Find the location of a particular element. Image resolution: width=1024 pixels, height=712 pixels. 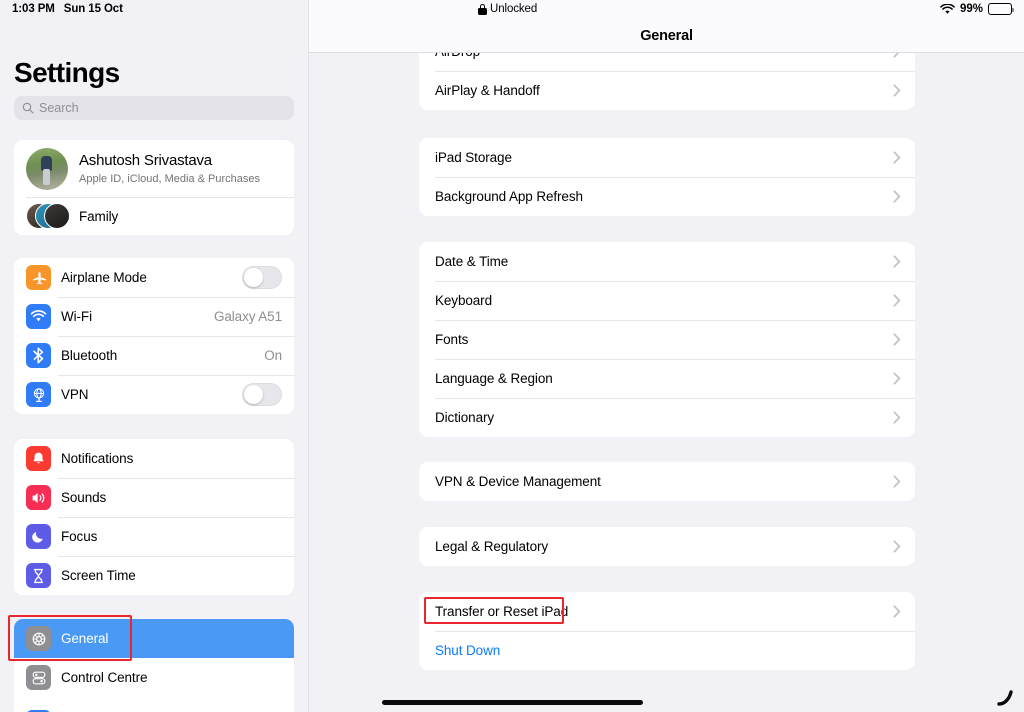

bluetooth-status-value: On is located at coordinates (273, 355).